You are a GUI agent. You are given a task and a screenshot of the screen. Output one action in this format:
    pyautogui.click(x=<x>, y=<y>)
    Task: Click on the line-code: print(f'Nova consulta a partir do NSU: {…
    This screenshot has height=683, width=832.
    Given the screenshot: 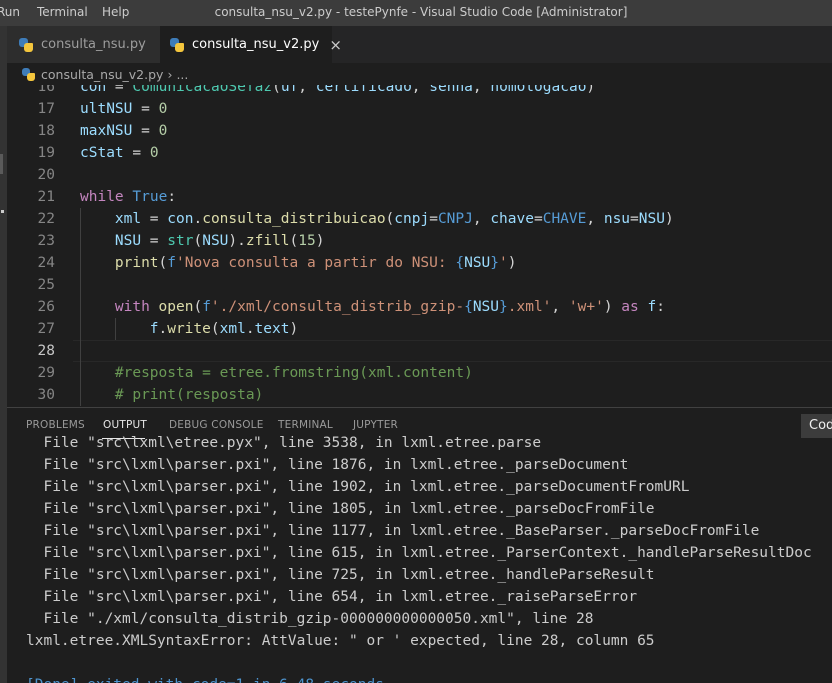 What is the action you would take?
    pyautogui.click(x=316, y=263)
    